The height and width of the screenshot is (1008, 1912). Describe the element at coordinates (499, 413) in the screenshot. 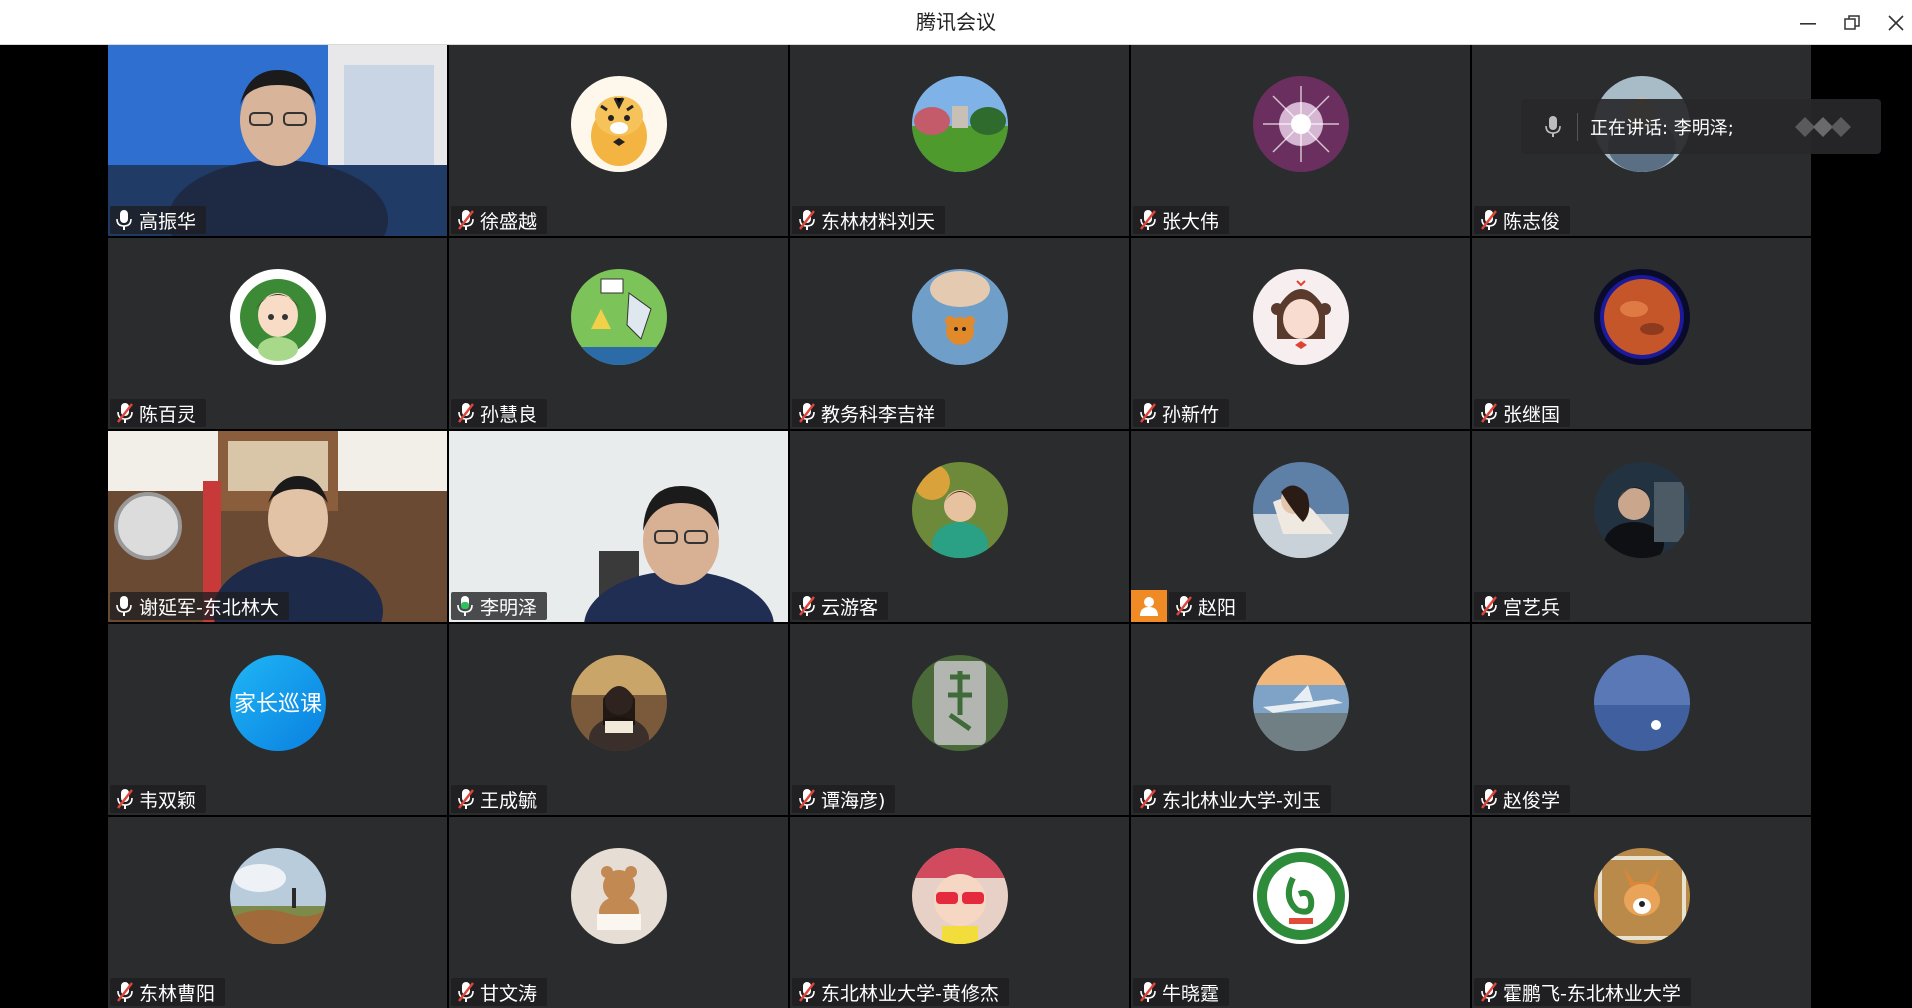

I see `name-tag: 孙慧良` at that location.